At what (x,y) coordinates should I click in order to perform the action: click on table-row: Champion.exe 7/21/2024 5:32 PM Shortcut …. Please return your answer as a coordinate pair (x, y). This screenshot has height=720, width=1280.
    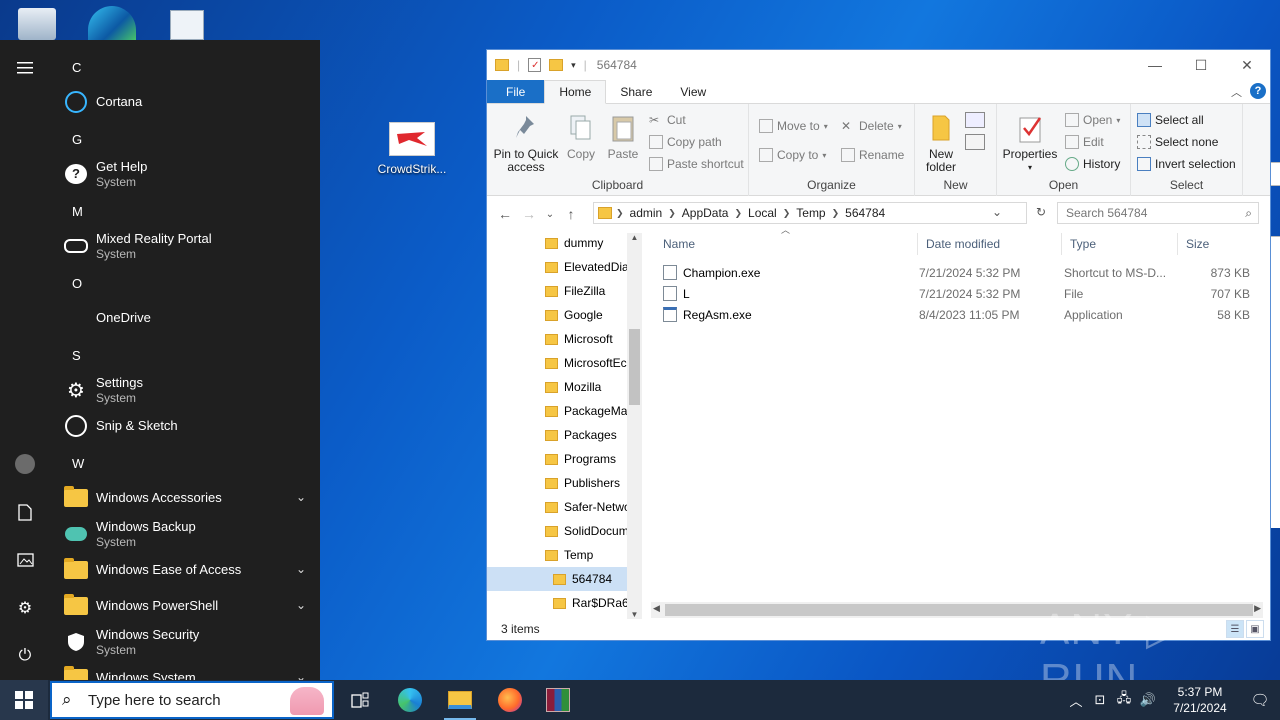
    Looking at the image, I should click on (961, 272).